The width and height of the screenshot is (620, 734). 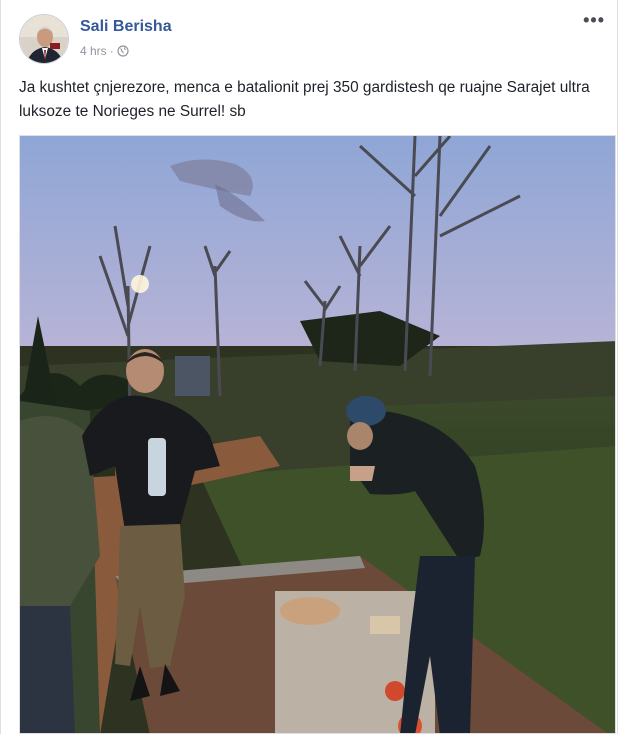 What do you see at coordinates (44, 39) in the screenshot?
I see `avatar` at bounding box center [44, 39].